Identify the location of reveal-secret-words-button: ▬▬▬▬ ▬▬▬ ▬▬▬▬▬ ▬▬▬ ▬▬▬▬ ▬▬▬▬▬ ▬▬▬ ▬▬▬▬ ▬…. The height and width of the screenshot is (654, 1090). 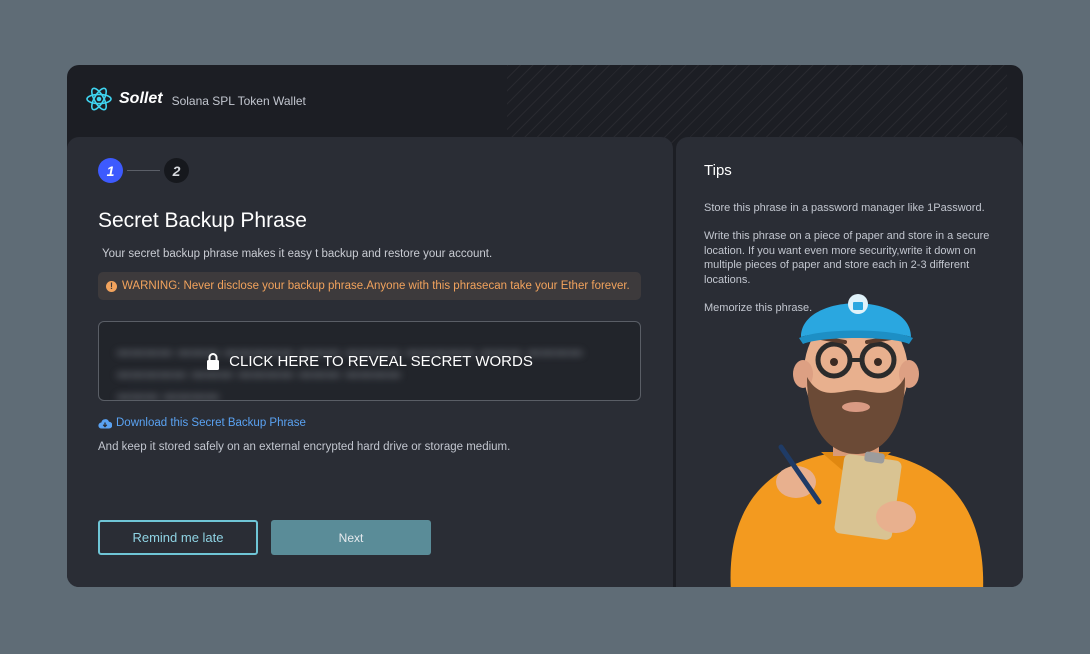
(369, 361).